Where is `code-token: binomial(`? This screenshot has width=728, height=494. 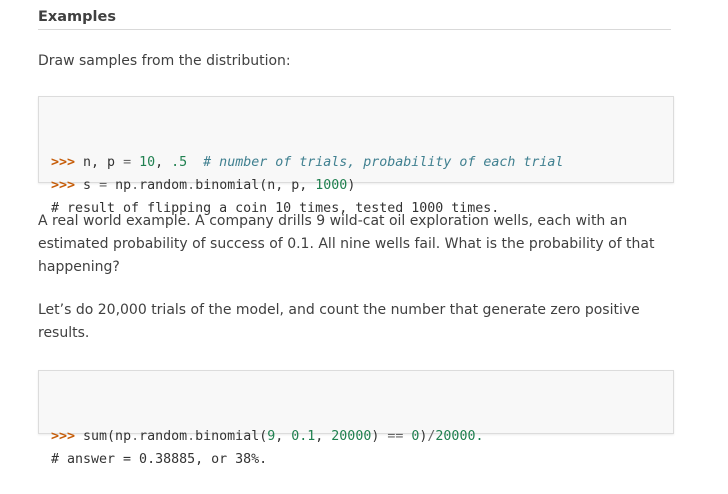 code-token: binomial( is located at coordinates (231, 436).